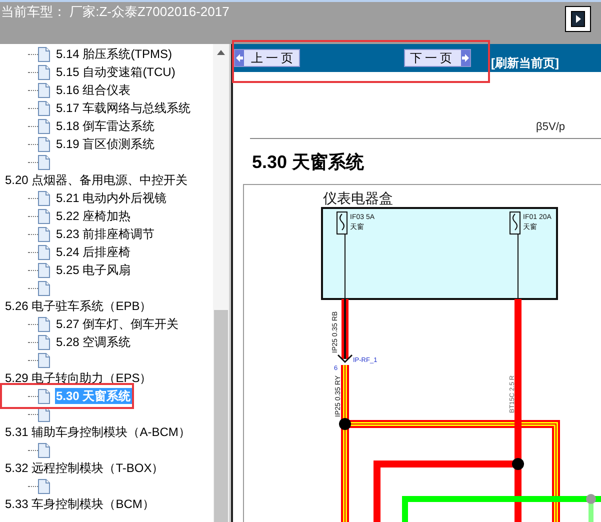 Image resolution: width=601 pixels, height=522 pixels. I want to click on scrollbar-thumb, so click(221, 416).